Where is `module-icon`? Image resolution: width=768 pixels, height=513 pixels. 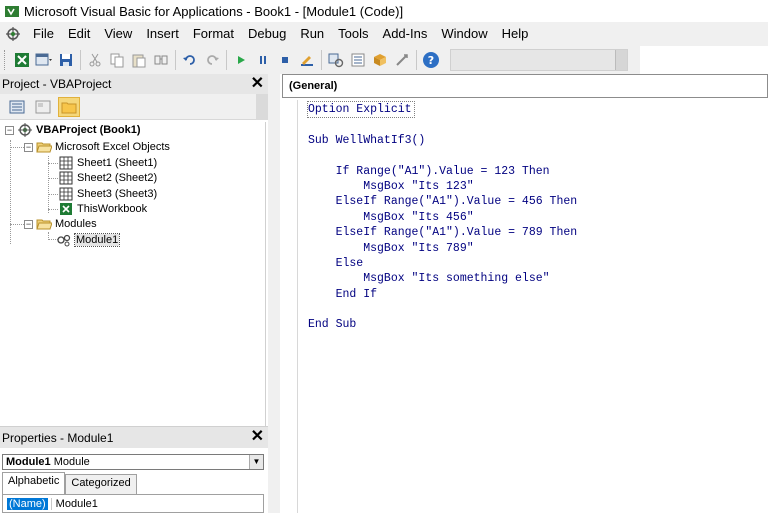
module-icon is located at coordinates (64, 240).